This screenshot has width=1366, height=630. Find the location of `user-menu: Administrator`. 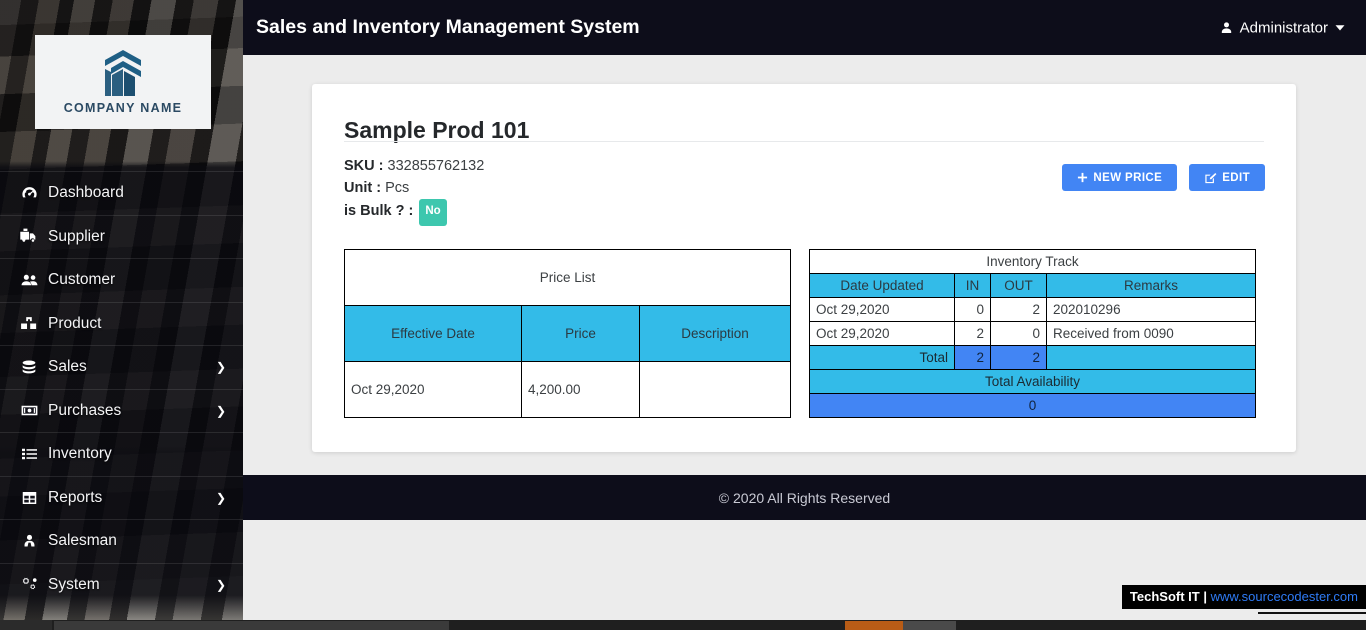

user-menu: Administrator is located at coordinates (1282, 27).